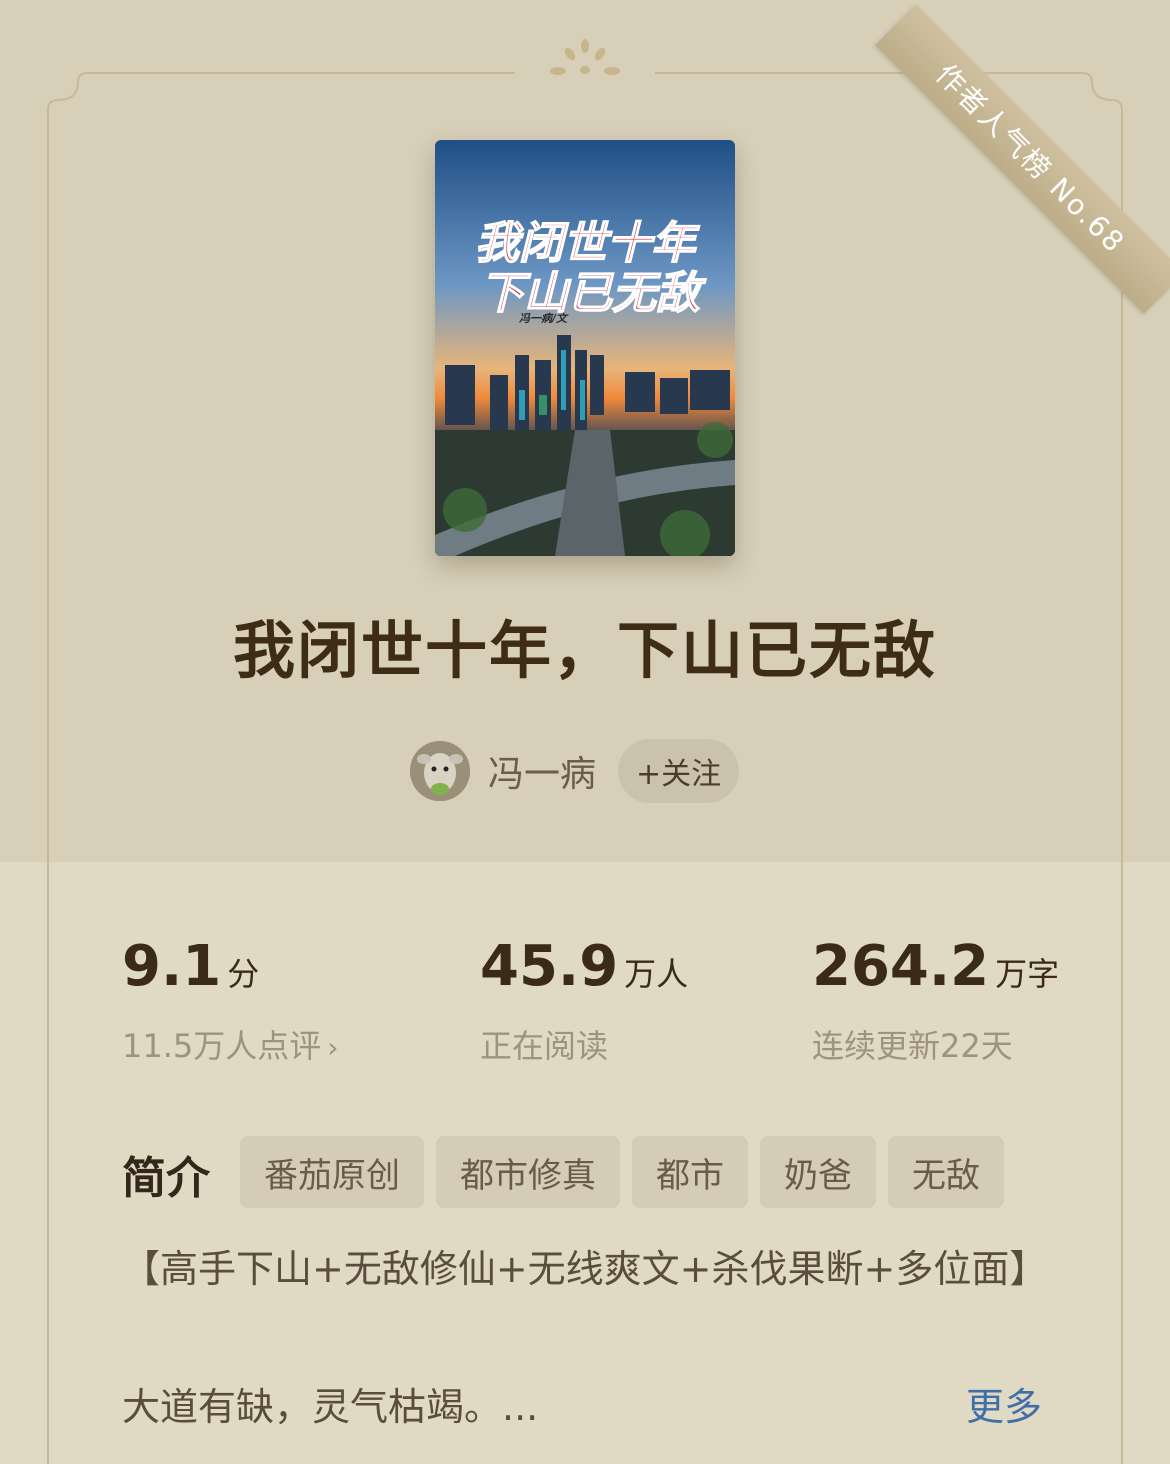 Image resolution: width=1170 pixels, height=1464 pixels. What do you see at coordinates (818, 1172) in the screenshot?
I see `tag-item: 奶爸` at bounding box center [818, 1172].